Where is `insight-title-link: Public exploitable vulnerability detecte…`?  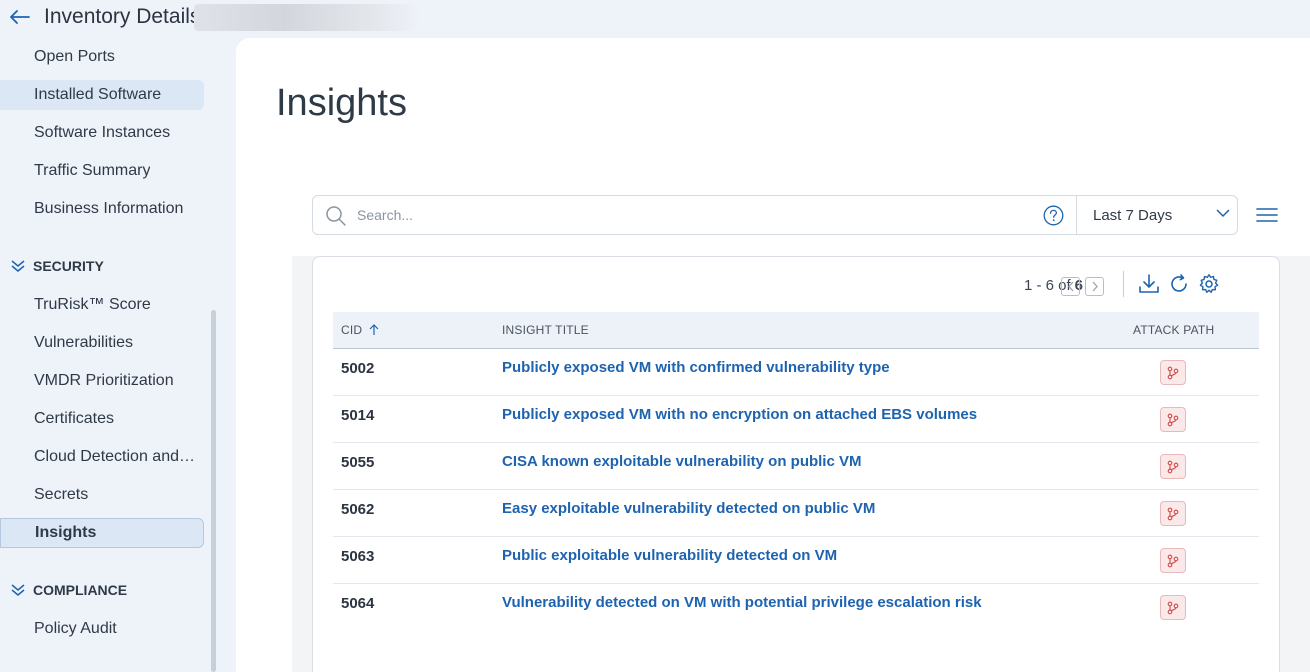 insight-title-link: Public exploitable vulnerability detecte… is located at coordinates (669, 555).